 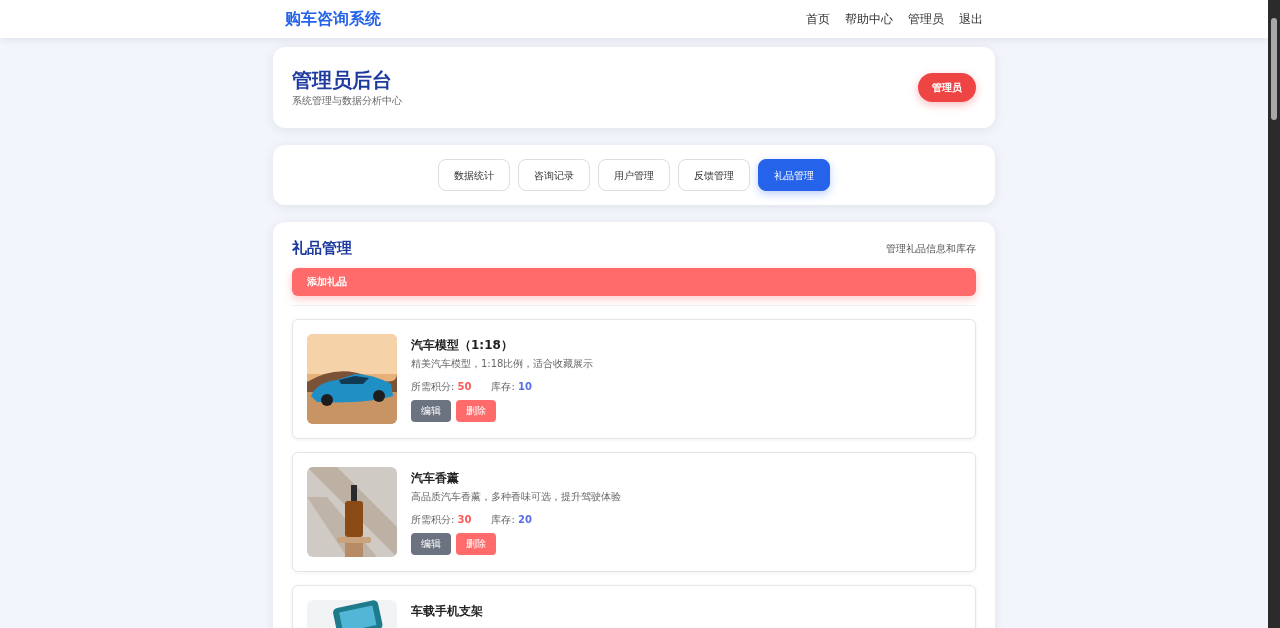 I want to click on gift-description: 精美汽车模型，1:18比例，适合收藏展示, so click(x=502, y=363).